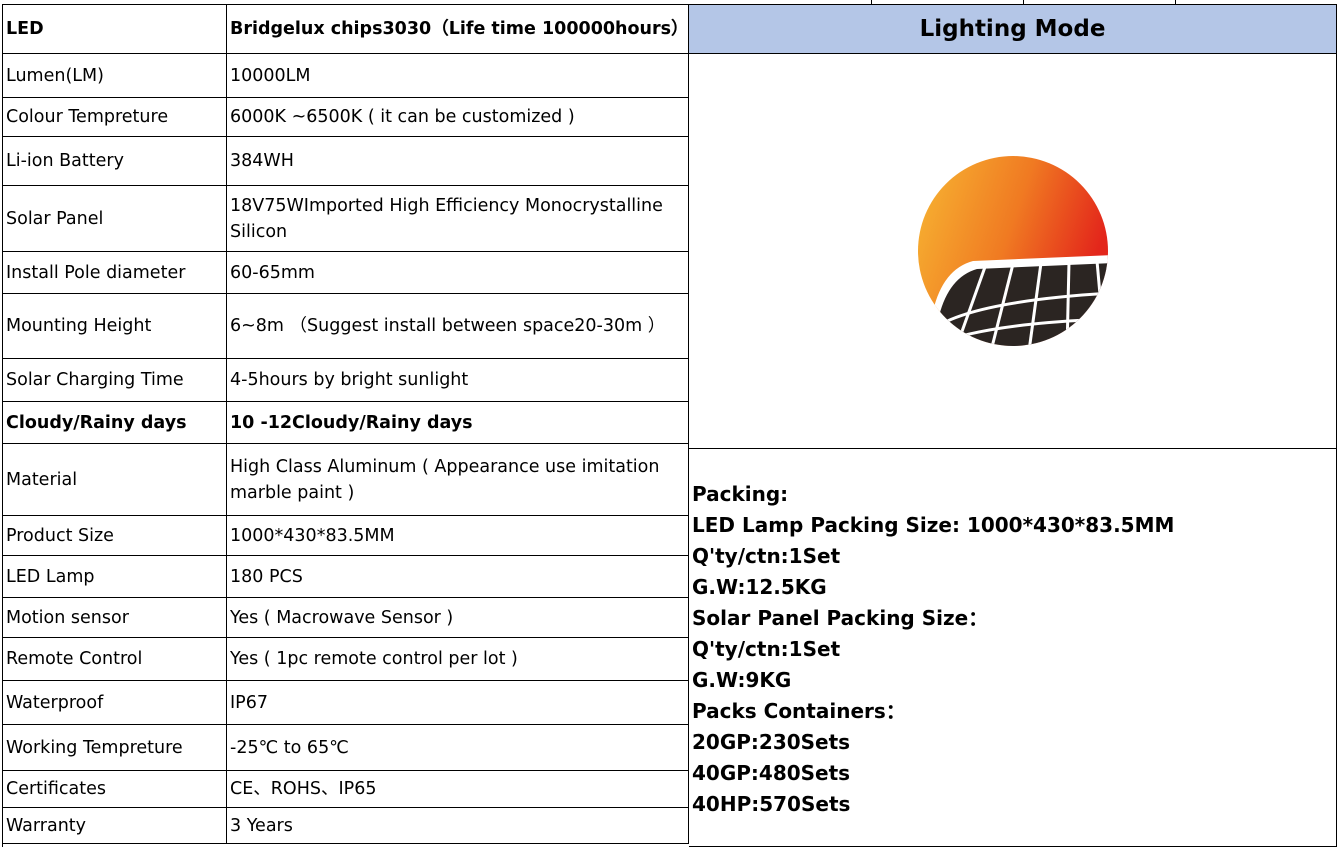 The height and width of the screenshot is (849, 1340). I want to click on packing-line: Packing:, so click(740, 494).